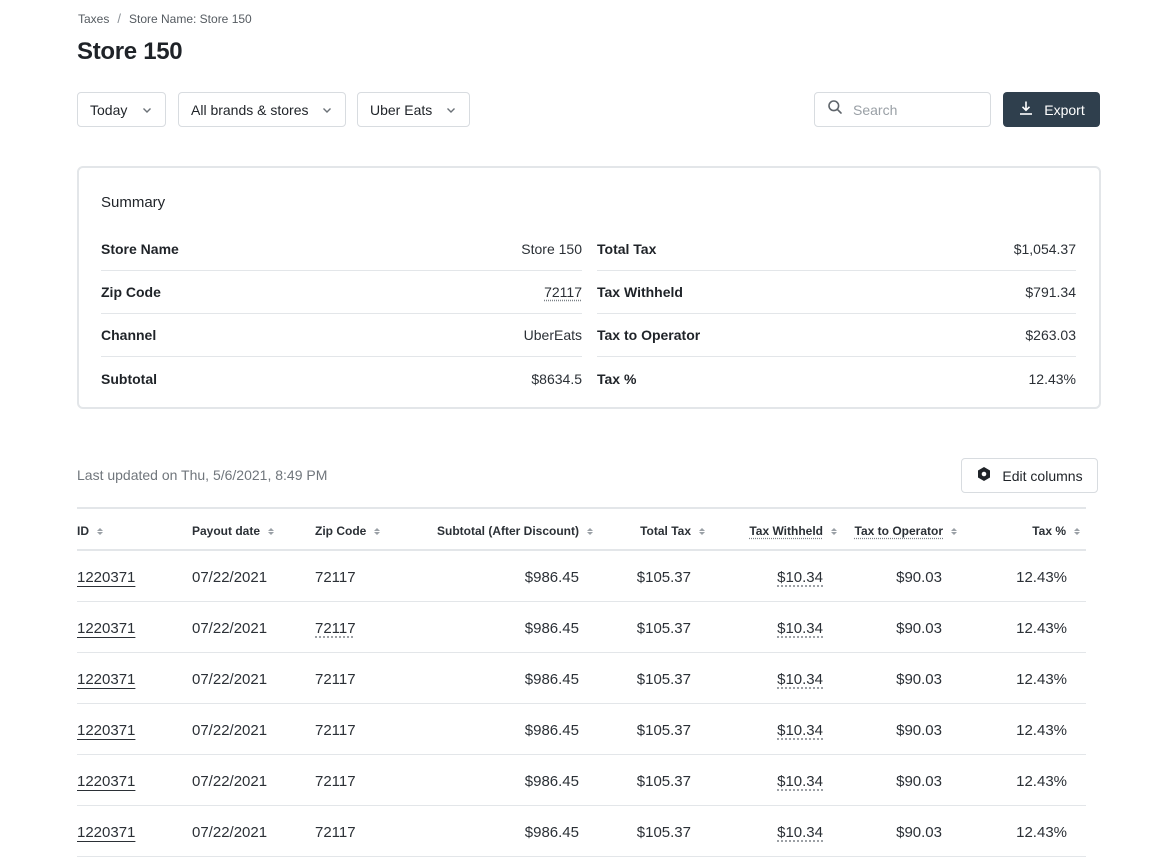  I want to click on summary-row-tax-withheld: Tax Withheld $791.34, so click(836, 292).